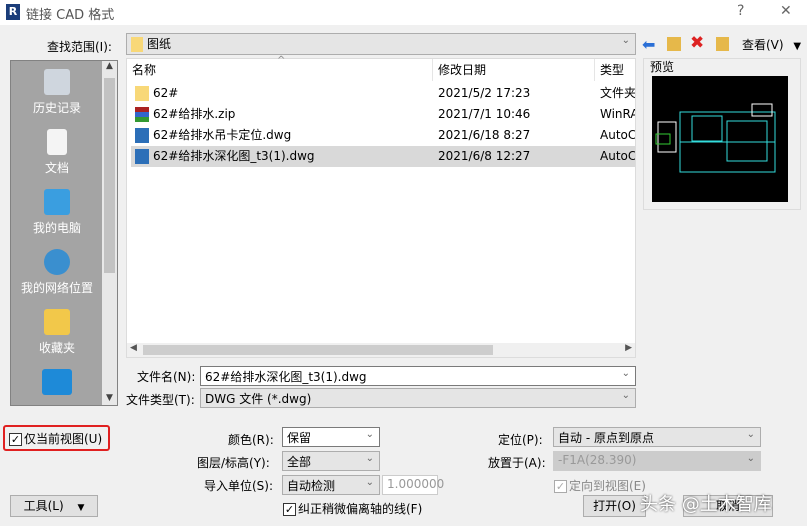 The width and height of the screenshot is (807, 526). I want to click on lookin-value: 图纸, so click(159, 44).